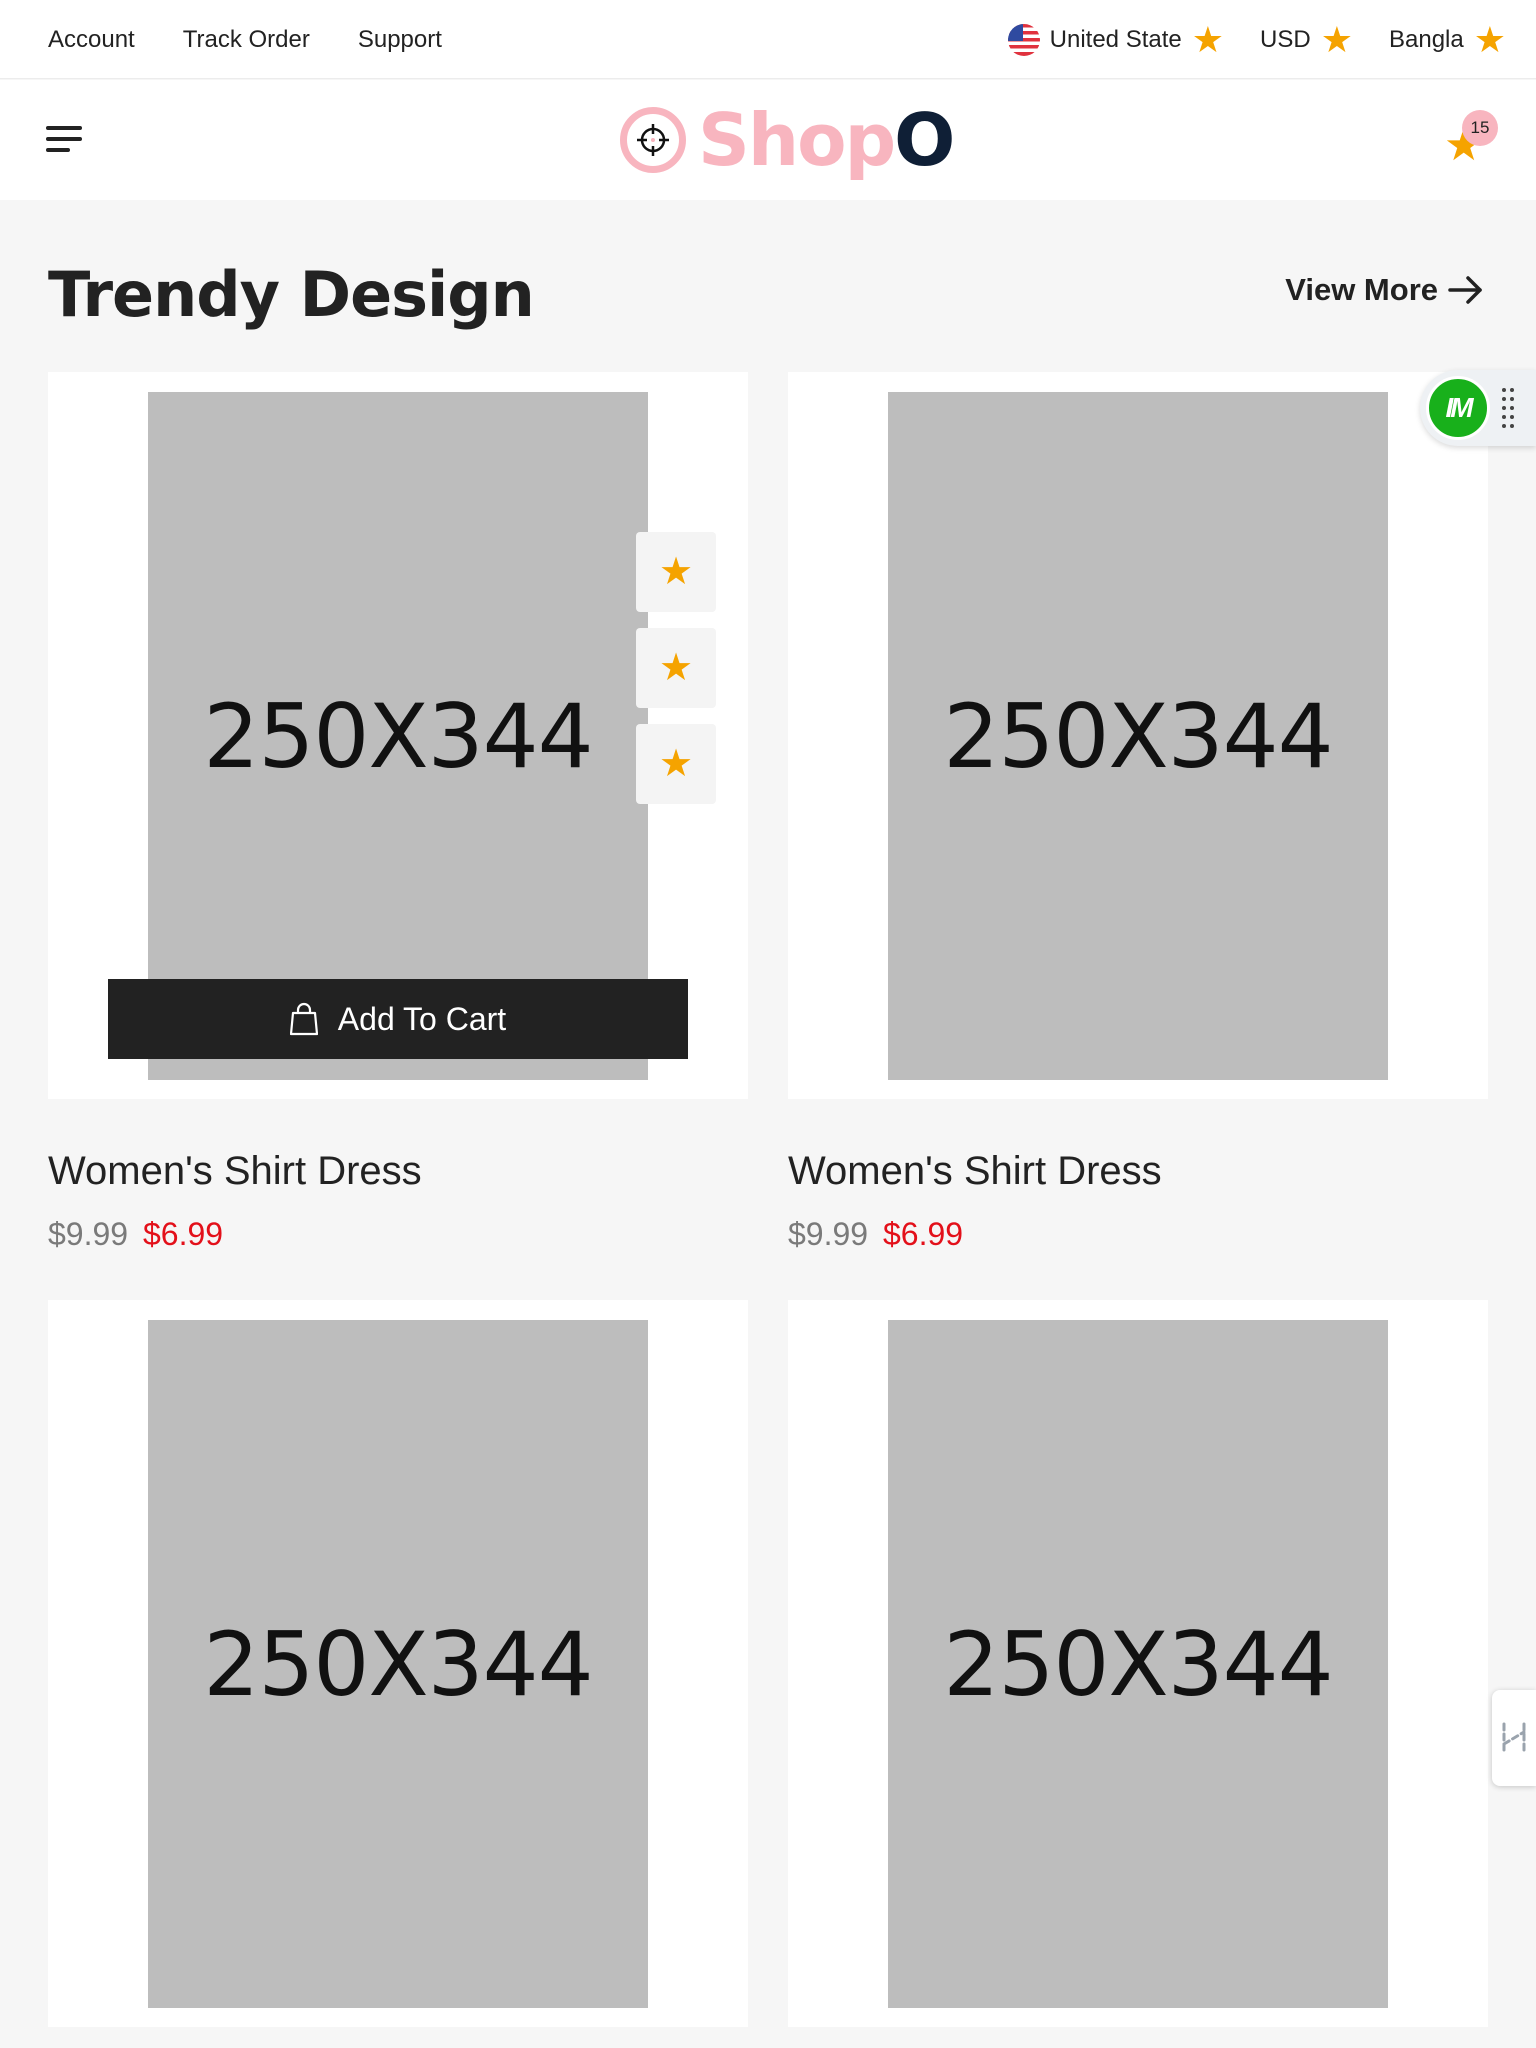 The height and width of the screenshot is (2048, 1536). What do you see at coordinates (65, 140) in the screenshot?
I see `menu-icon` at bounding box center [65, 140].